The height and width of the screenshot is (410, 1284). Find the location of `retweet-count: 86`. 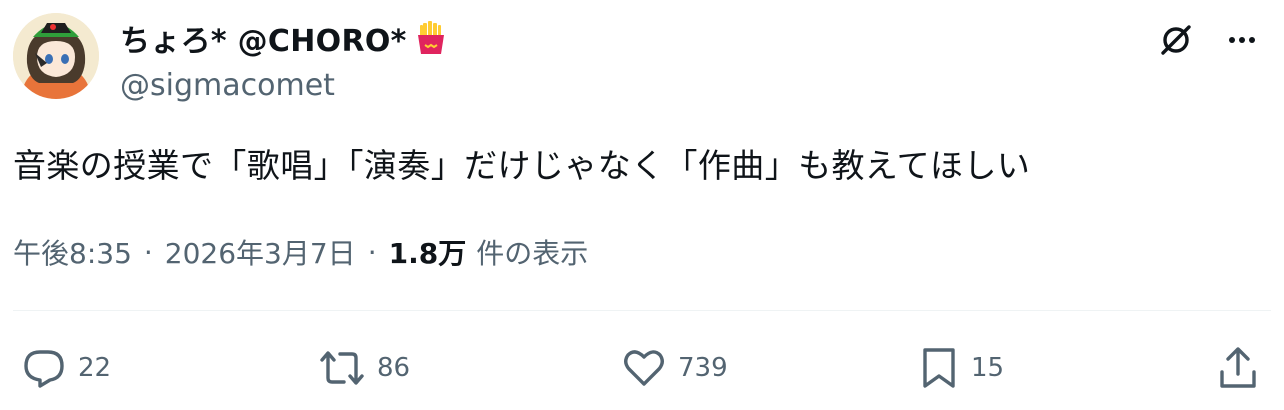

retweet-count: 86 is located at coordinates (394, 368).